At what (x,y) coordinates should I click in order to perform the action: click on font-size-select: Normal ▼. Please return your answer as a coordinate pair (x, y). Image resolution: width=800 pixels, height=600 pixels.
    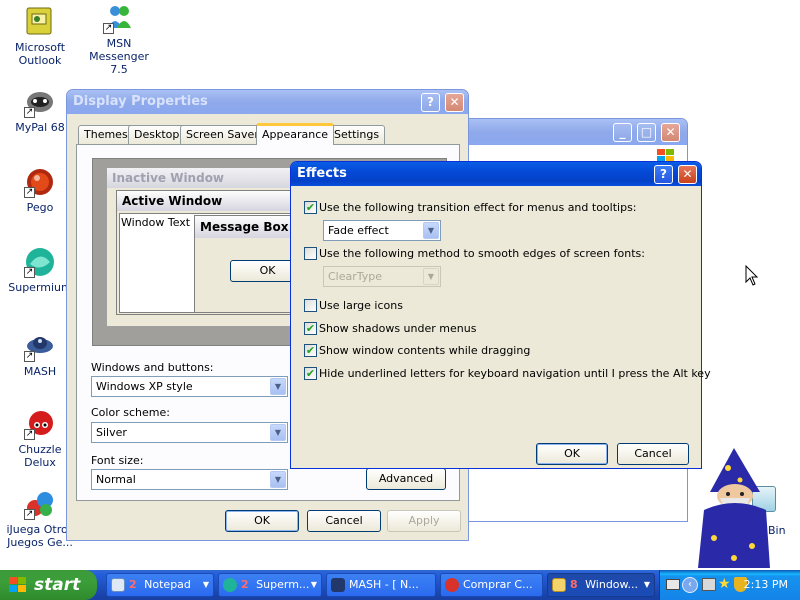
    Looking at the image, I should click on (189, 479).